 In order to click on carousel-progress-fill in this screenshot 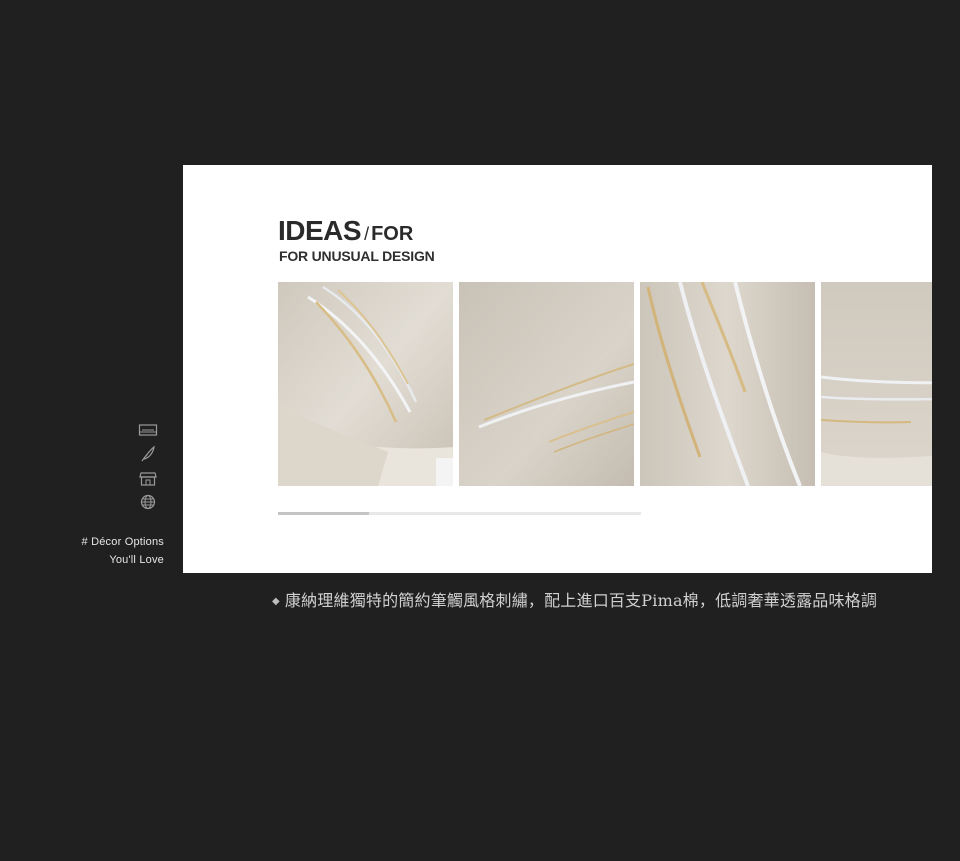, I will do `click(323, 513)`.